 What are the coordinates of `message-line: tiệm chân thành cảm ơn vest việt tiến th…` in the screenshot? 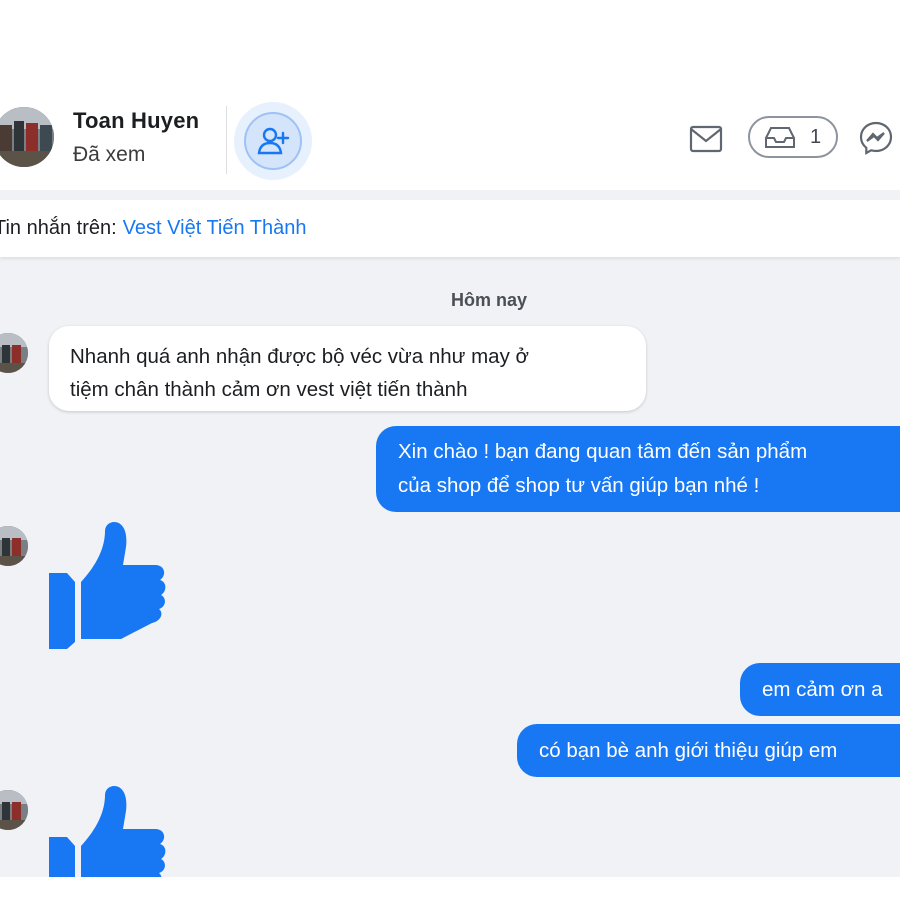 It's located at (269, 389).